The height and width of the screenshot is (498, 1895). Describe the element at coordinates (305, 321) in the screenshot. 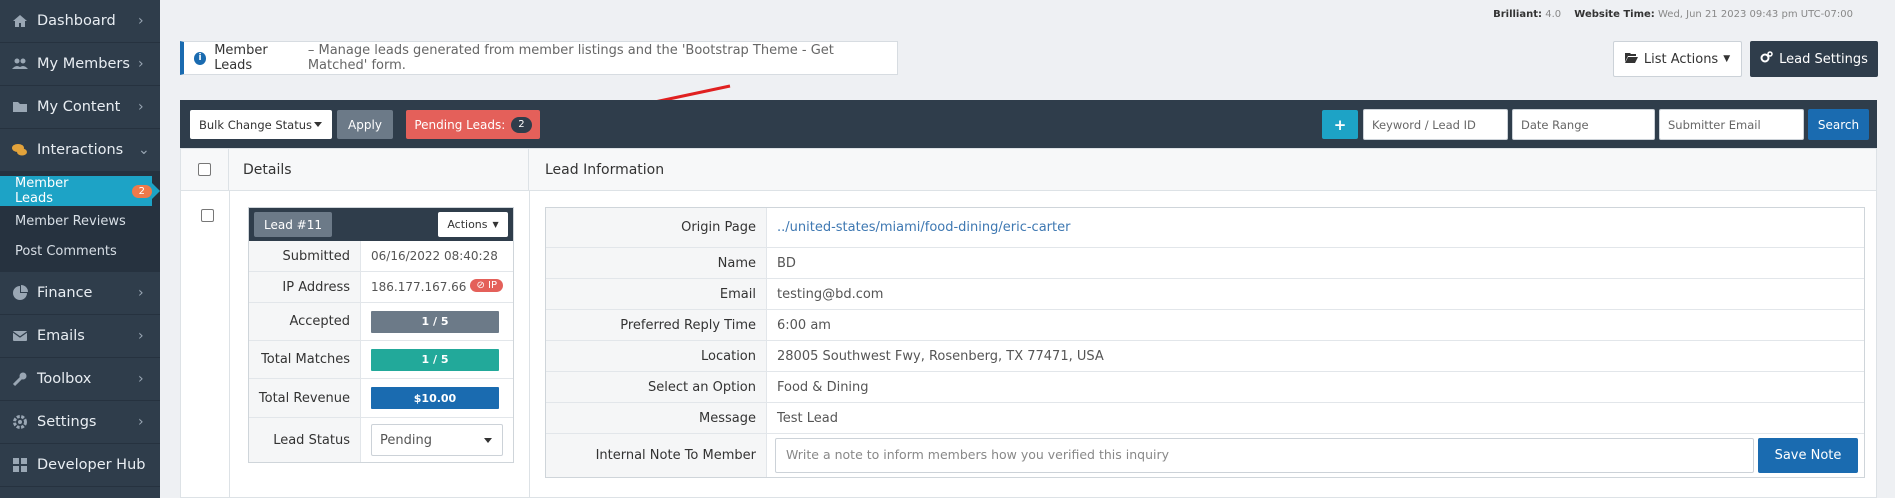

I see `accepted-label: Accepted` at that location.